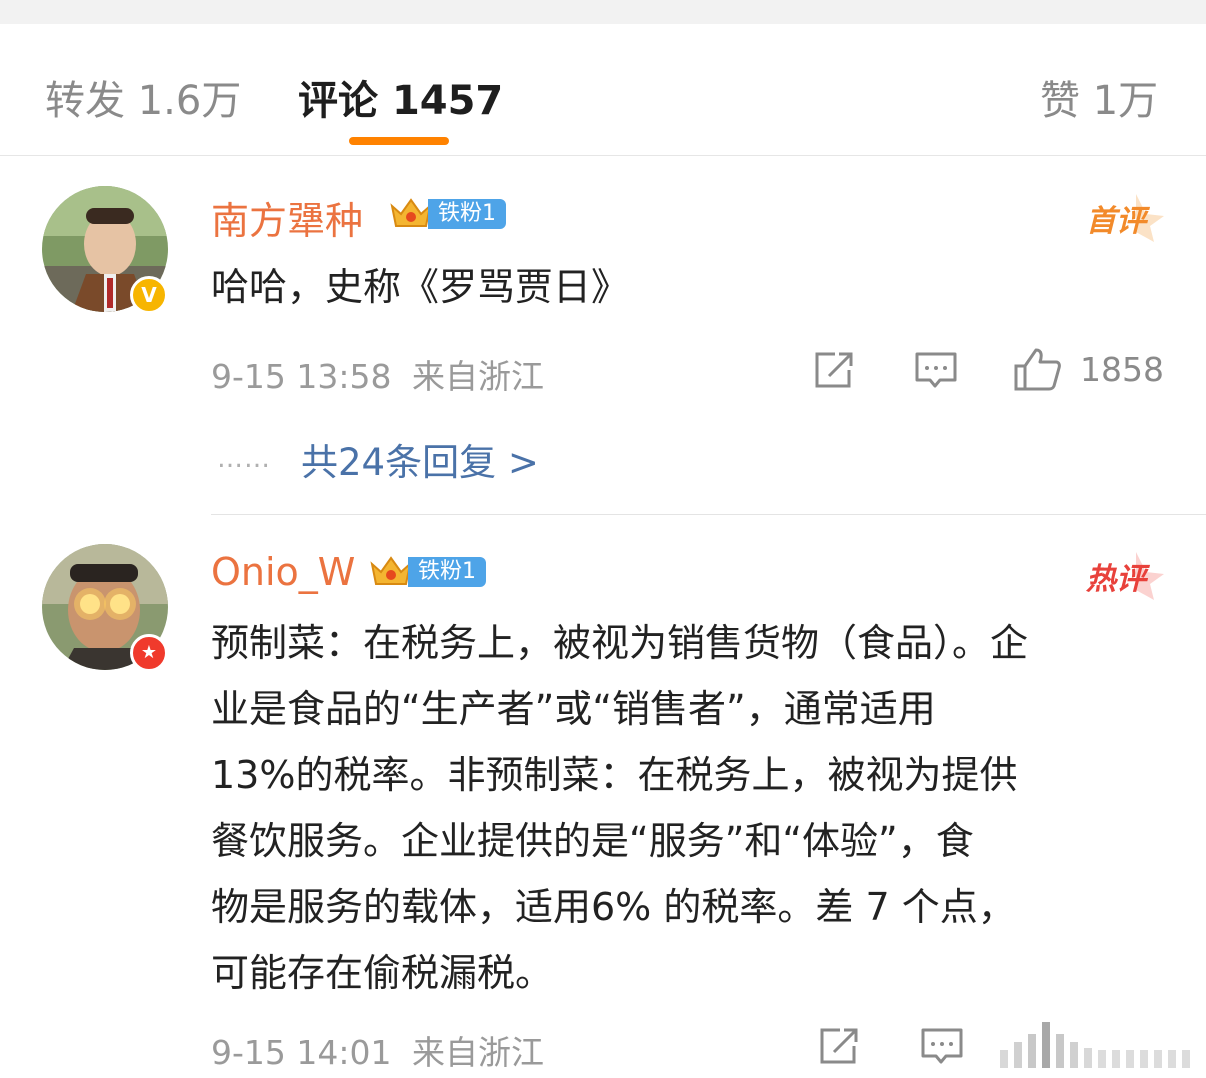 Image resolution: width=1206 pixels, height=1078 pixels. What do you see at coordinates (301, 1052) in the screenshot?
I see `comment-time: 9-15 14:01` at bounding box center [301, 1052].